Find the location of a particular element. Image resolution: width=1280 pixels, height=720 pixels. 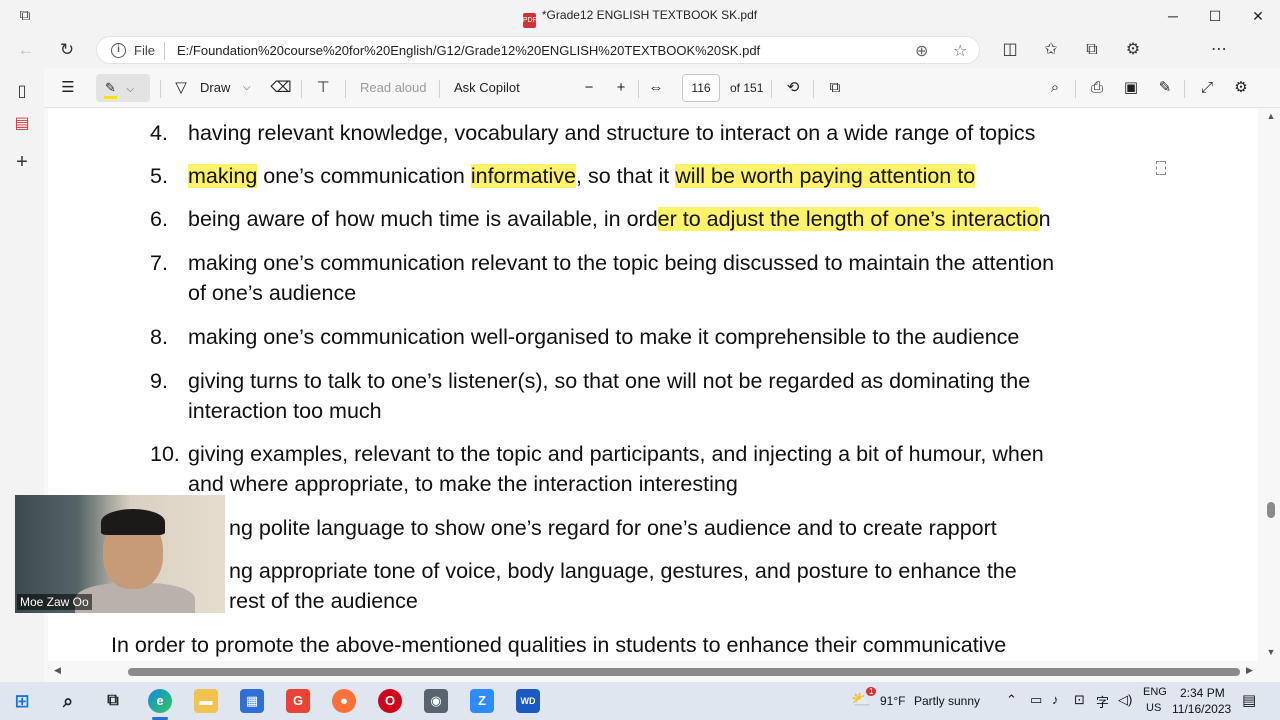

list-item-number: 9. is located at coordinates (159, 381).